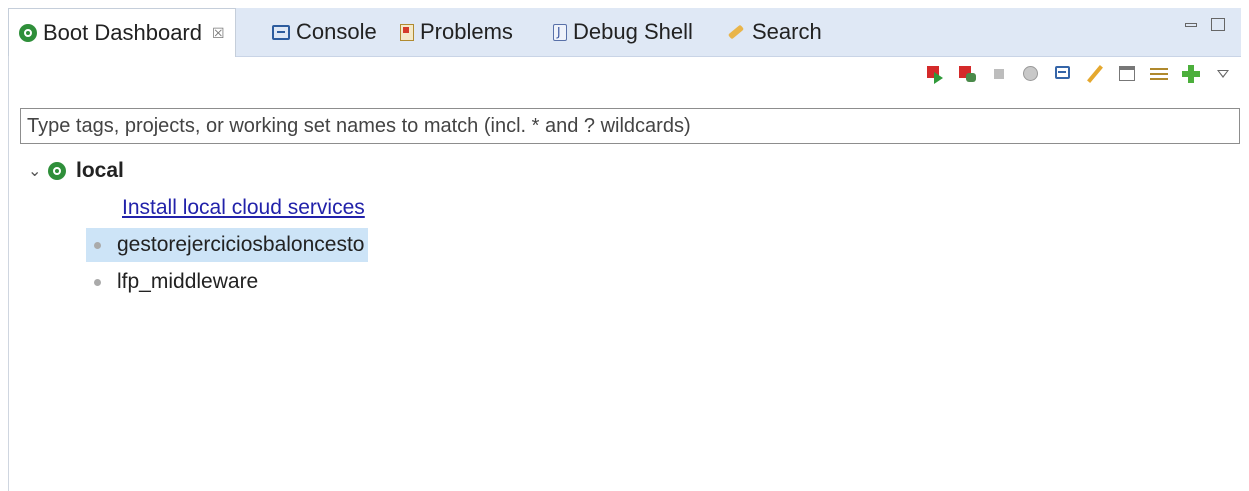  What do you see at coordinates (935, 74) in the screenshot?
I see `start-icon` at bounding box center [935, 74].